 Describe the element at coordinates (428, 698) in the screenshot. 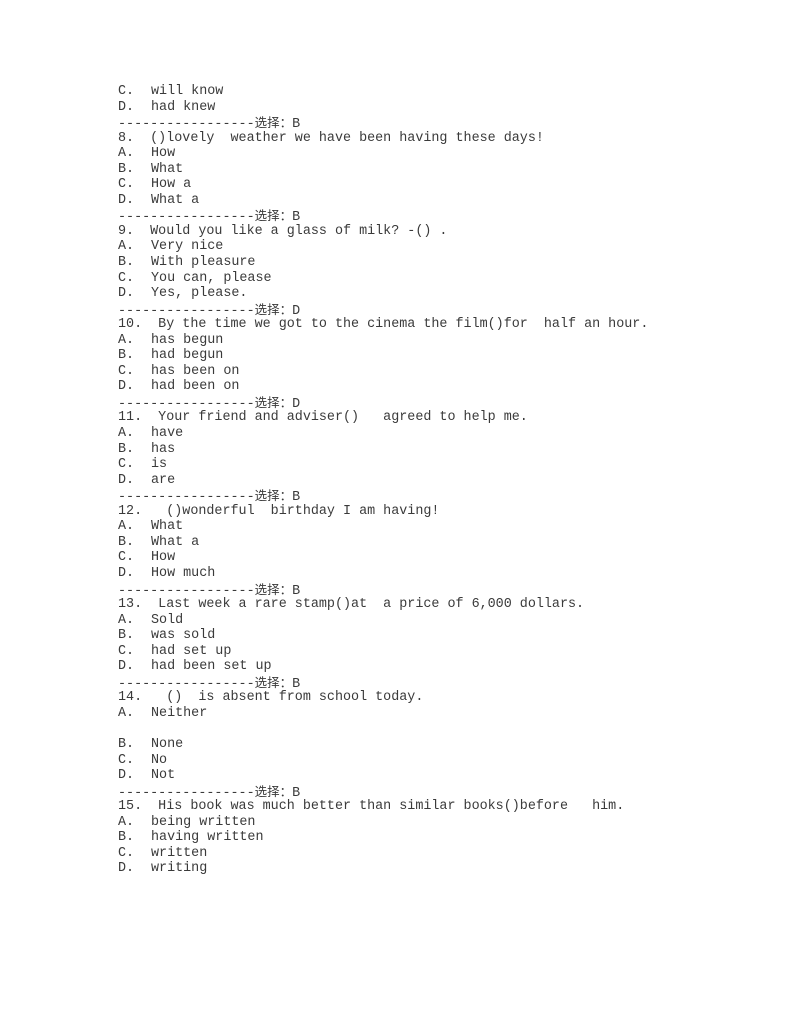

I see `question-stem: 14. () is absent from school today.` at that location.